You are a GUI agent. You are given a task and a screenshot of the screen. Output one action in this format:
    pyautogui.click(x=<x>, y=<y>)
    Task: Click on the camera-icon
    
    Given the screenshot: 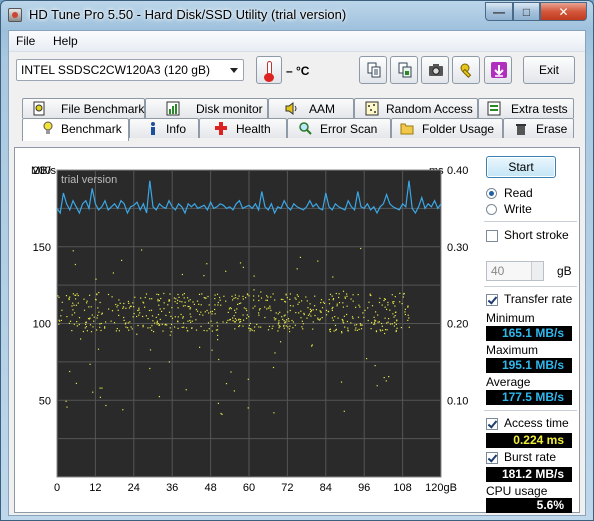 What is the action you would take?
    pyautogui.click(x=436, y=70)
    